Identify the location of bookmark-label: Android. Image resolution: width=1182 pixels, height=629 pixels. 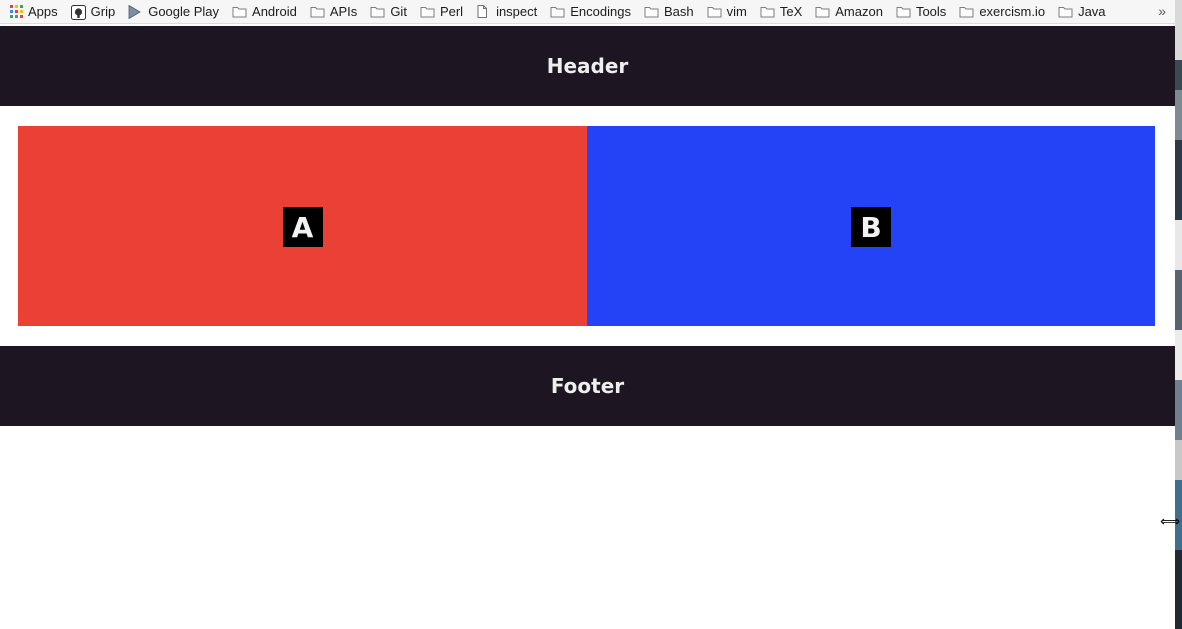
(274, 11).